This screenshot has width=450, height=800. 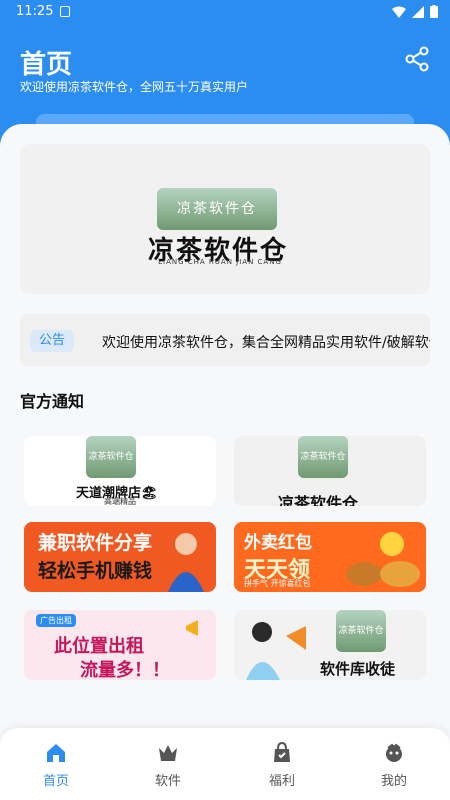 I want to click on signal-icon, so click(x=418, y=11).